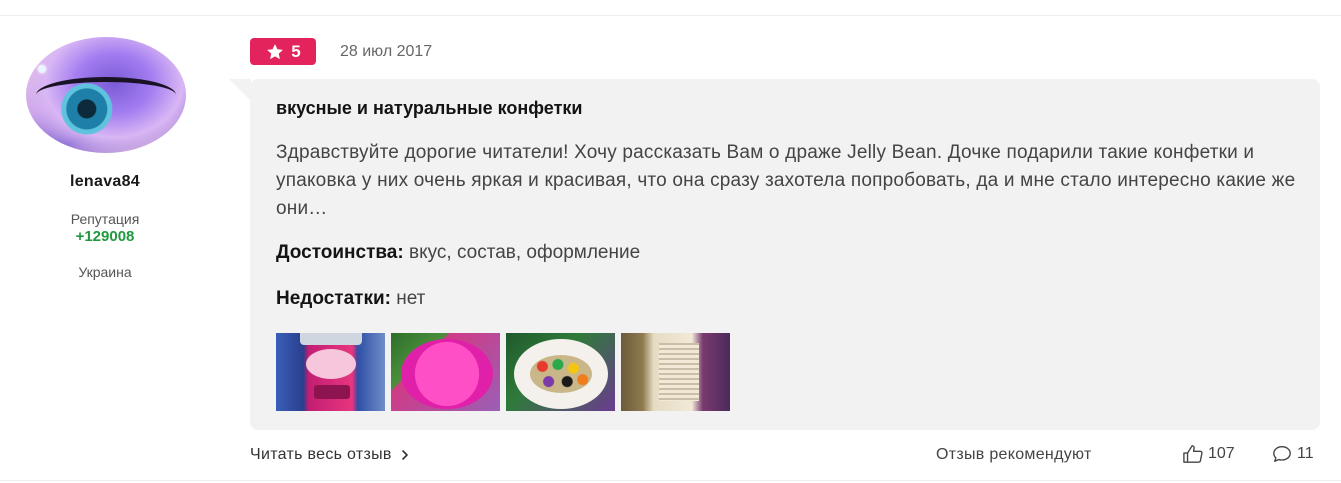 This screenshot has width=1341, height=483. Describe the element at coordinates (429, 108) in the screenshot. I see `review-title: вкусные и натуральные конфетки` at that location.